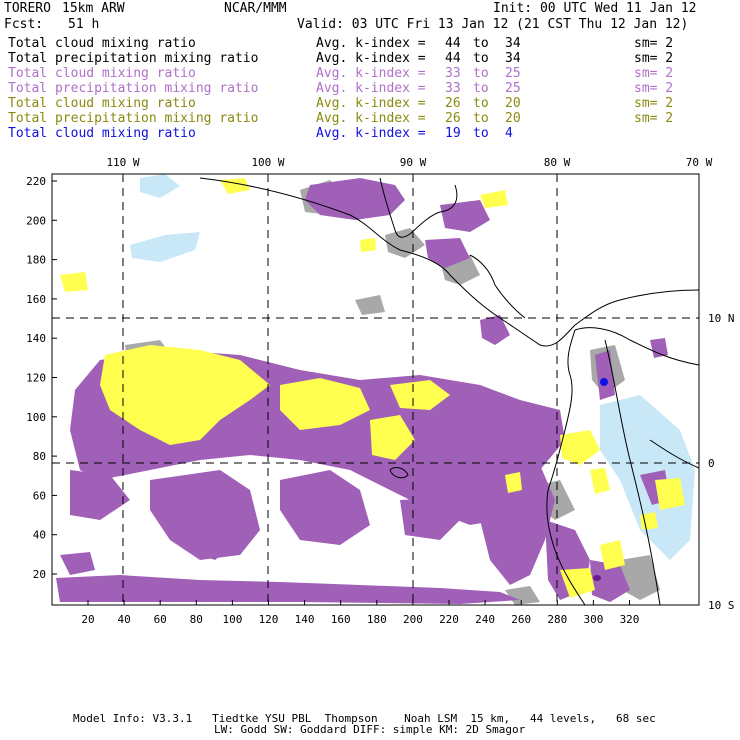 The image size is (740, 740). What do you see at coordinates (413, 619) in the screenshot?
I see `x-tick-label: 200` at bounding box center [413, 619].